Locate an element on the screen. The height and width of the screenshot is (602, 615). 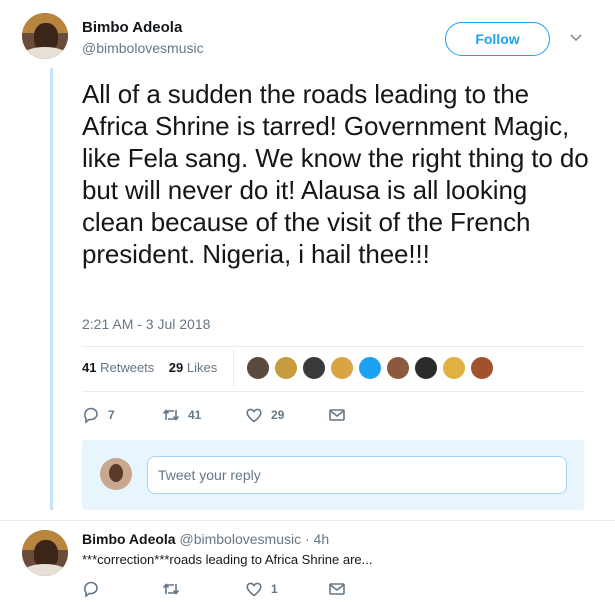
reply-time: · 4h is located at coordinates (317, 539).